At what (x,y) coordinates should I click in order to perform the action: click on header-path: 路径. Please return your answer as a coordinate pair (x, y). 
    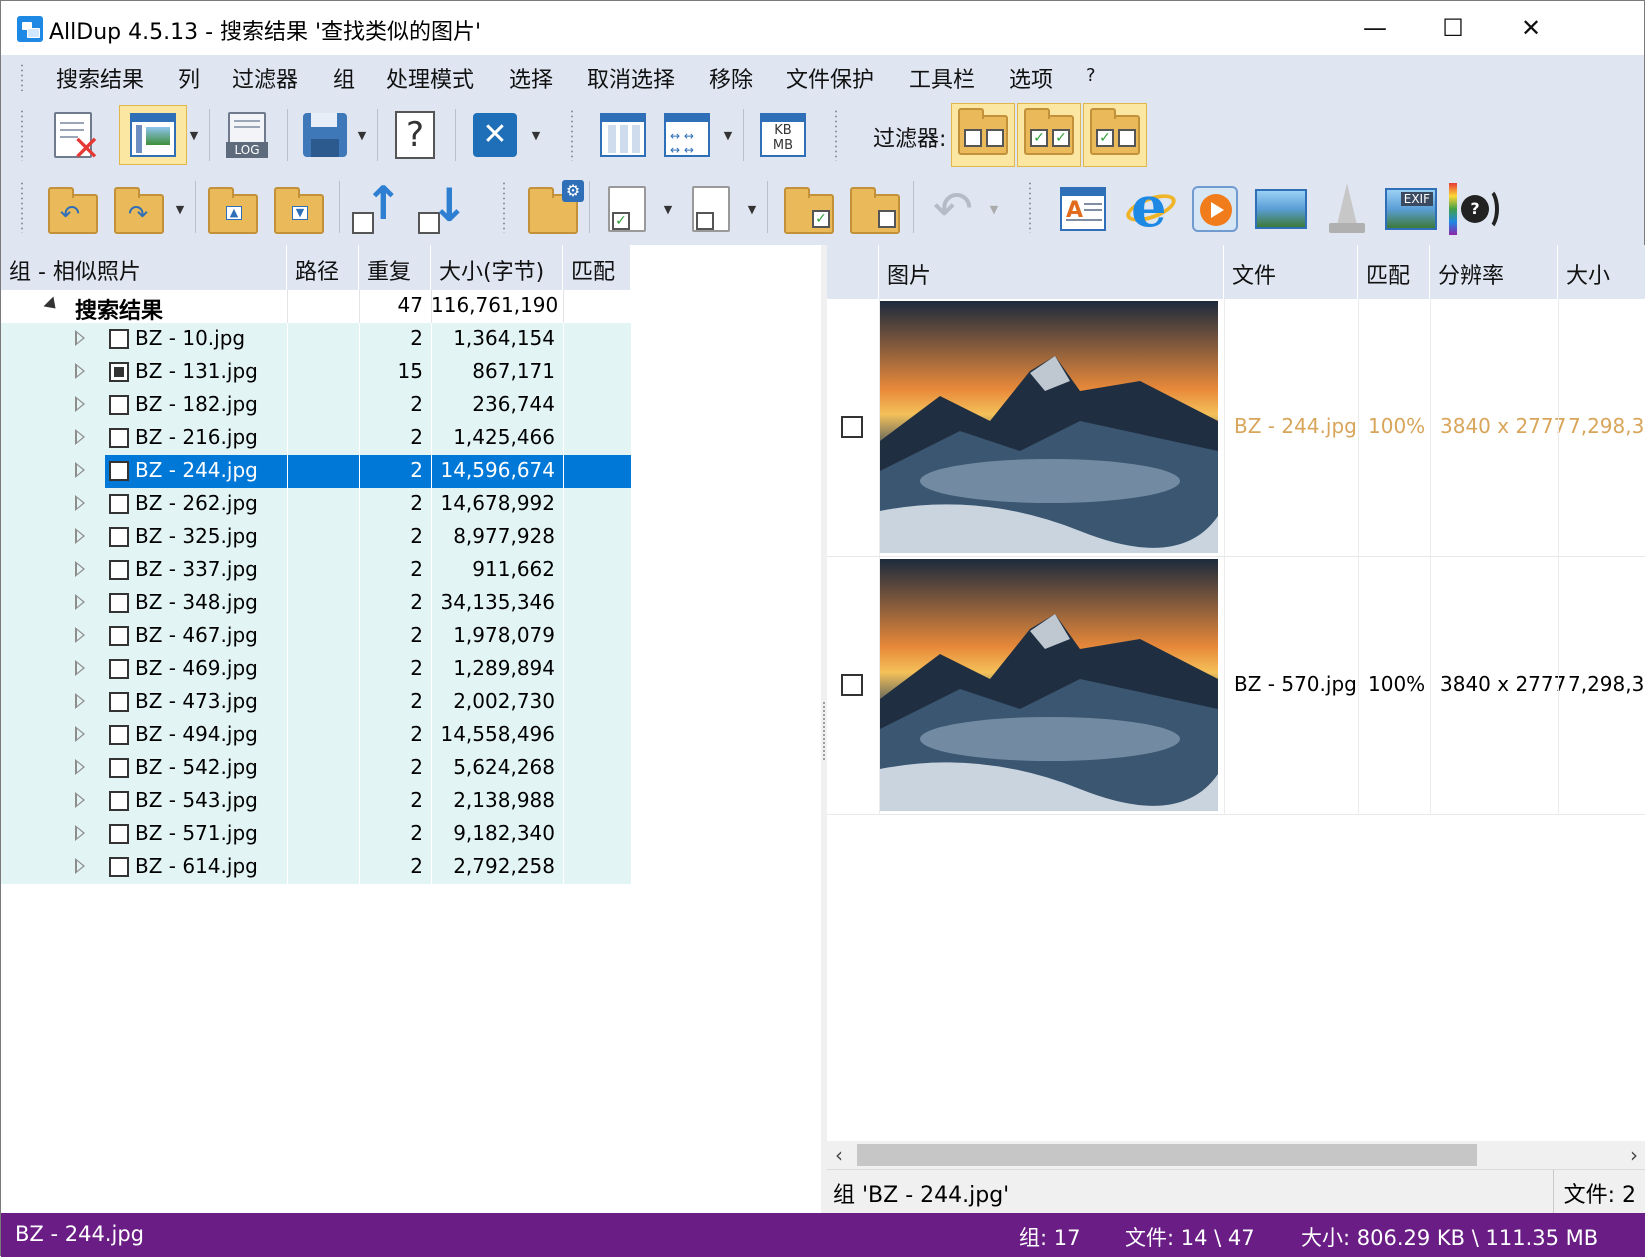
    Looking at the image, I should click on (323, 267).